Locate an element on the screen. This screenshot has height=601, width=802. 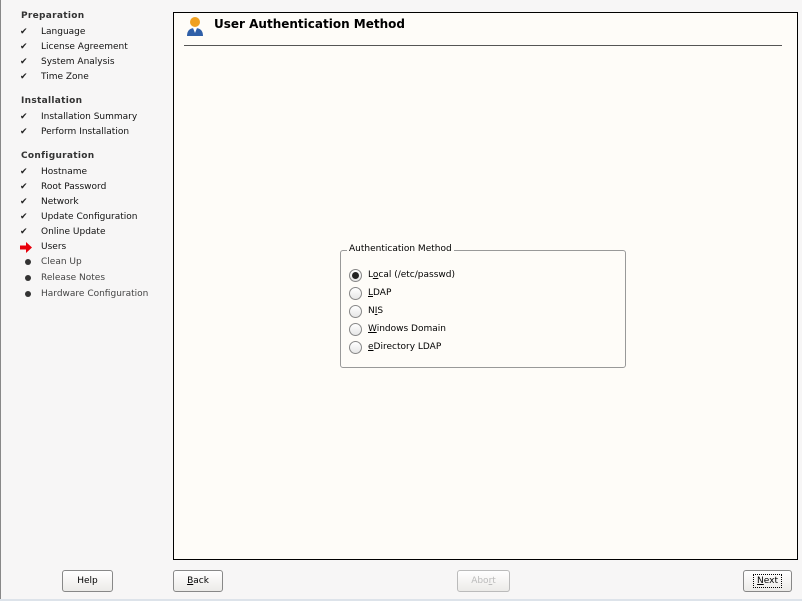
user-icon is located at coordinates (195, 26).